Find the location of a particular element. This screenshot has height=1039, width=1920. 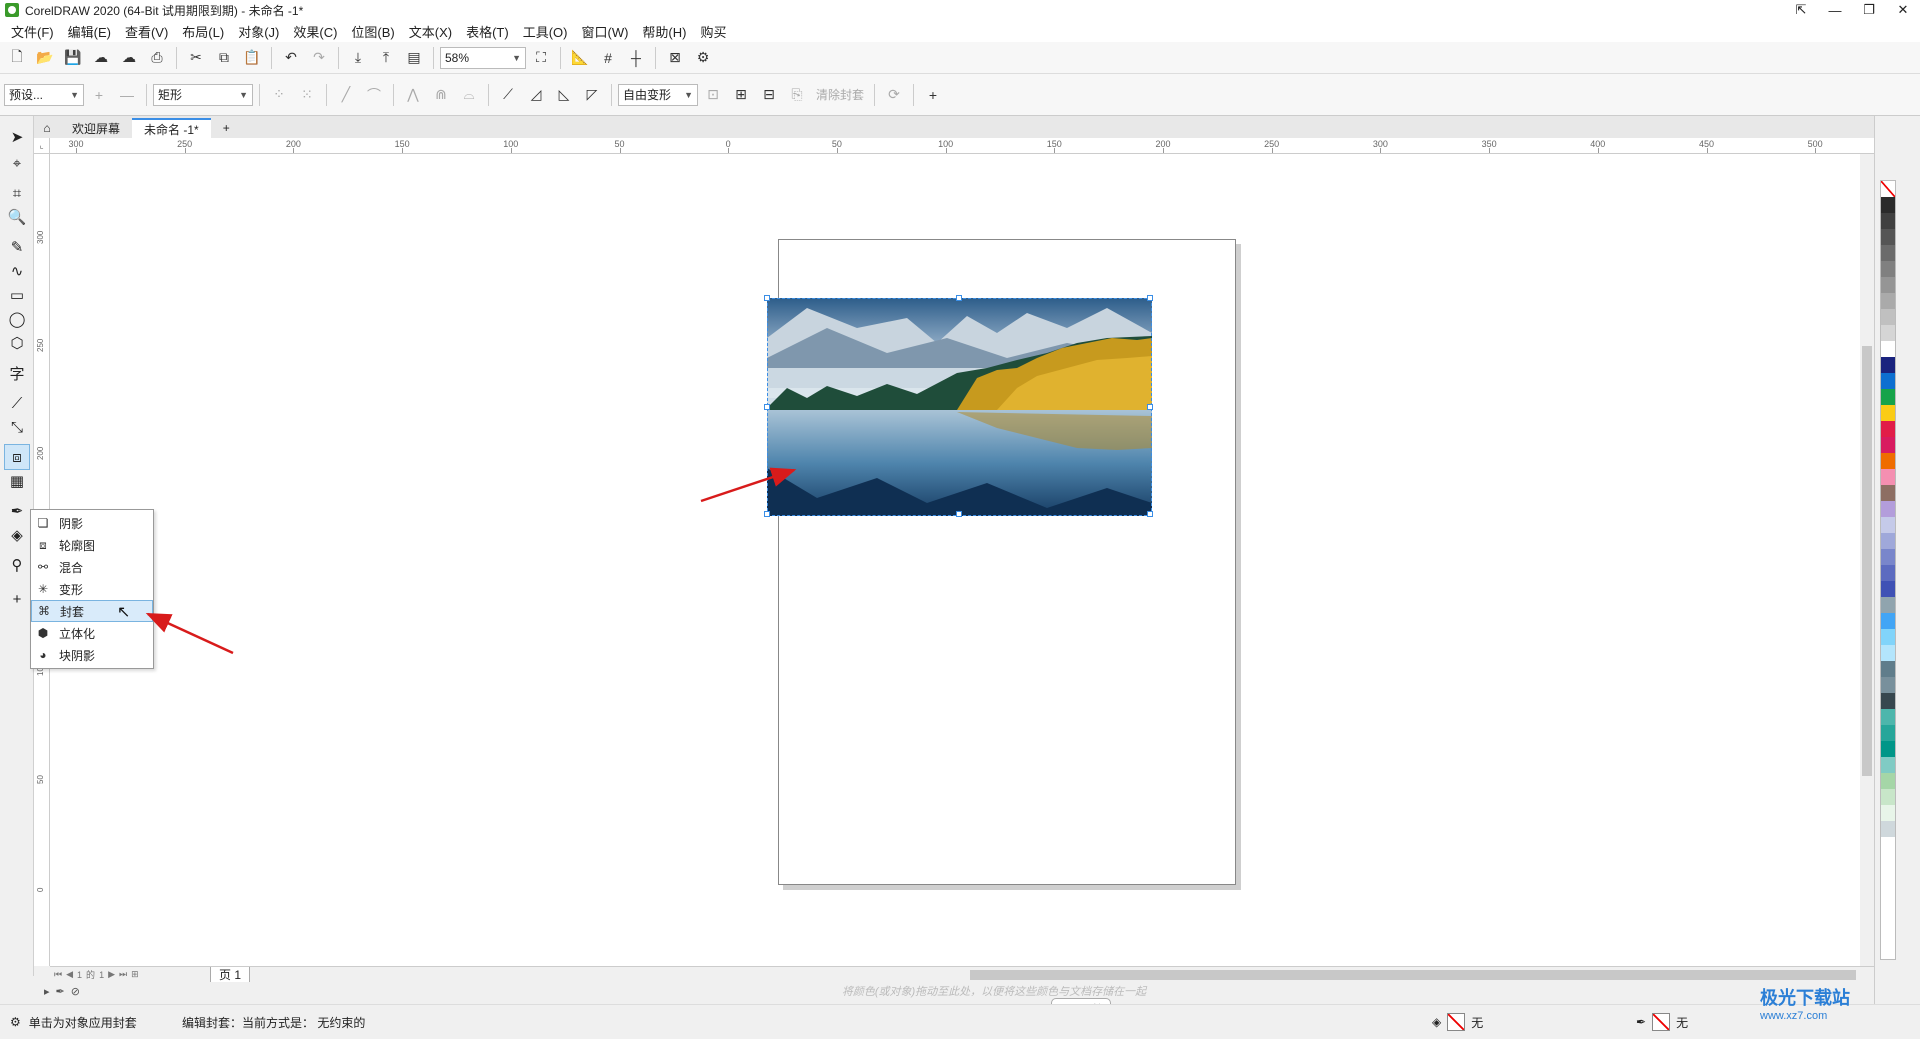

cloud-download-icon: ☁ is located at coordinates (129, 58).